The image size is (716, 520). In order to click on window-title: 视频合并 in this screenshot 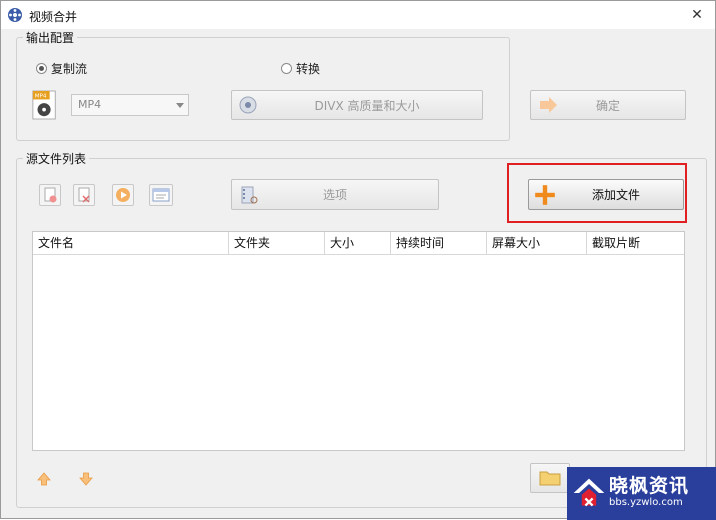, I will do `click(53, 17)`.